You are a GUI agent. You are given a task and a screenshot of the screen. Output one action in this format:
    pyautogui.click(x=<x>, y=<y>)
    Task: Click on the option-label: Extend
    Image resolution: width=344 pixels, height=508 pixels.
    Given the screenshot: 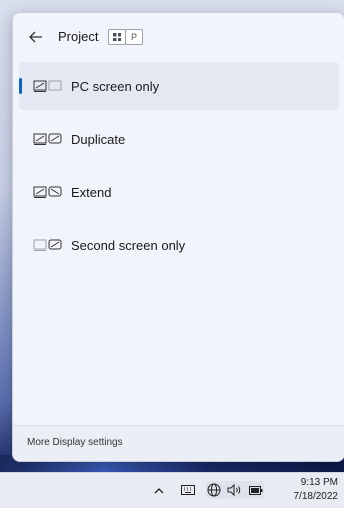 What is the action you would take?
    pyautogui.click(x=91, y=192)
    